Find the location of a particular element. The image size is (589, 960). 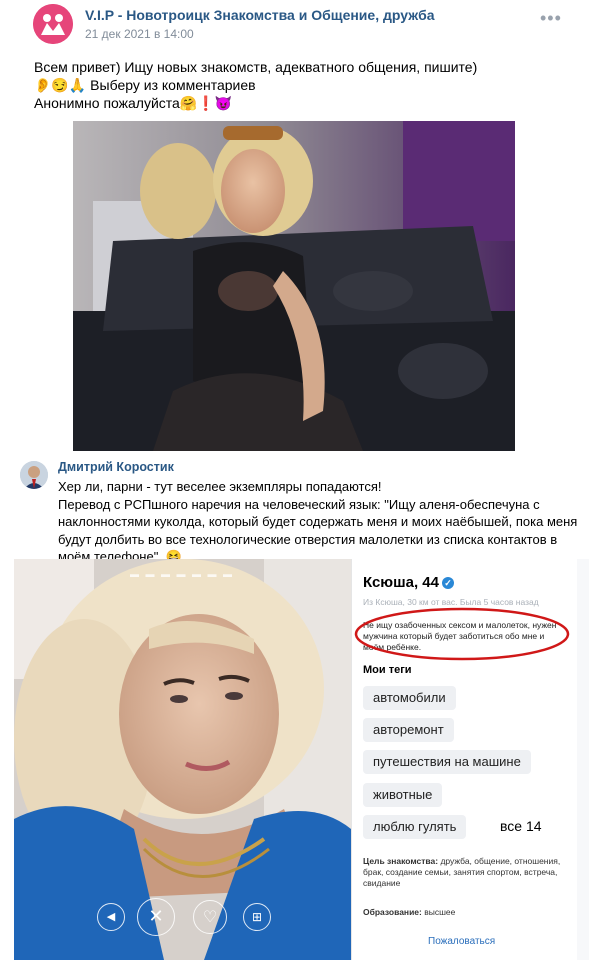

close-icon: ✕ is located at coordinates (156, 916).